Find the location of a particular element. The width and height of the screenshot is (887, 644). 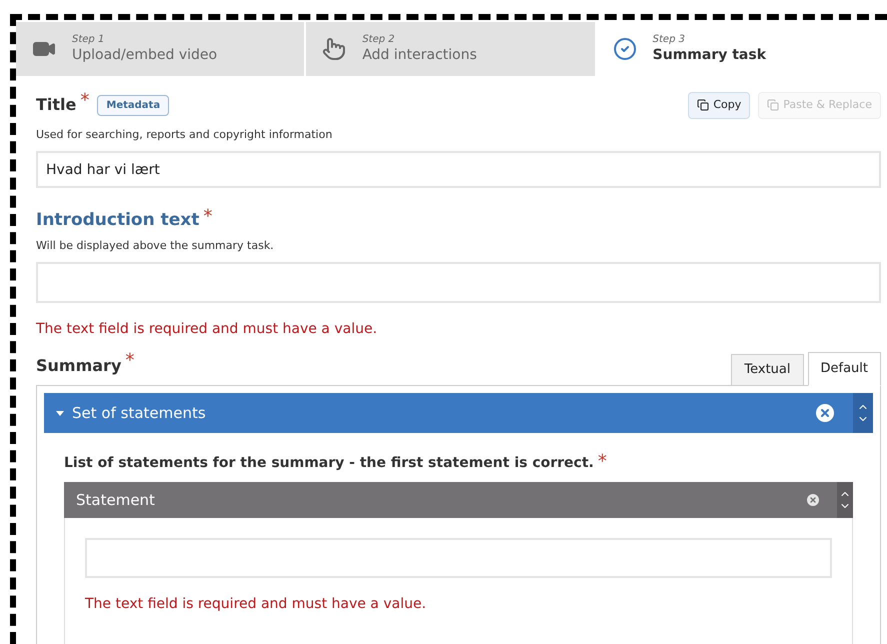

metadata-tag: Metadata is located at coordinates (133, 105).